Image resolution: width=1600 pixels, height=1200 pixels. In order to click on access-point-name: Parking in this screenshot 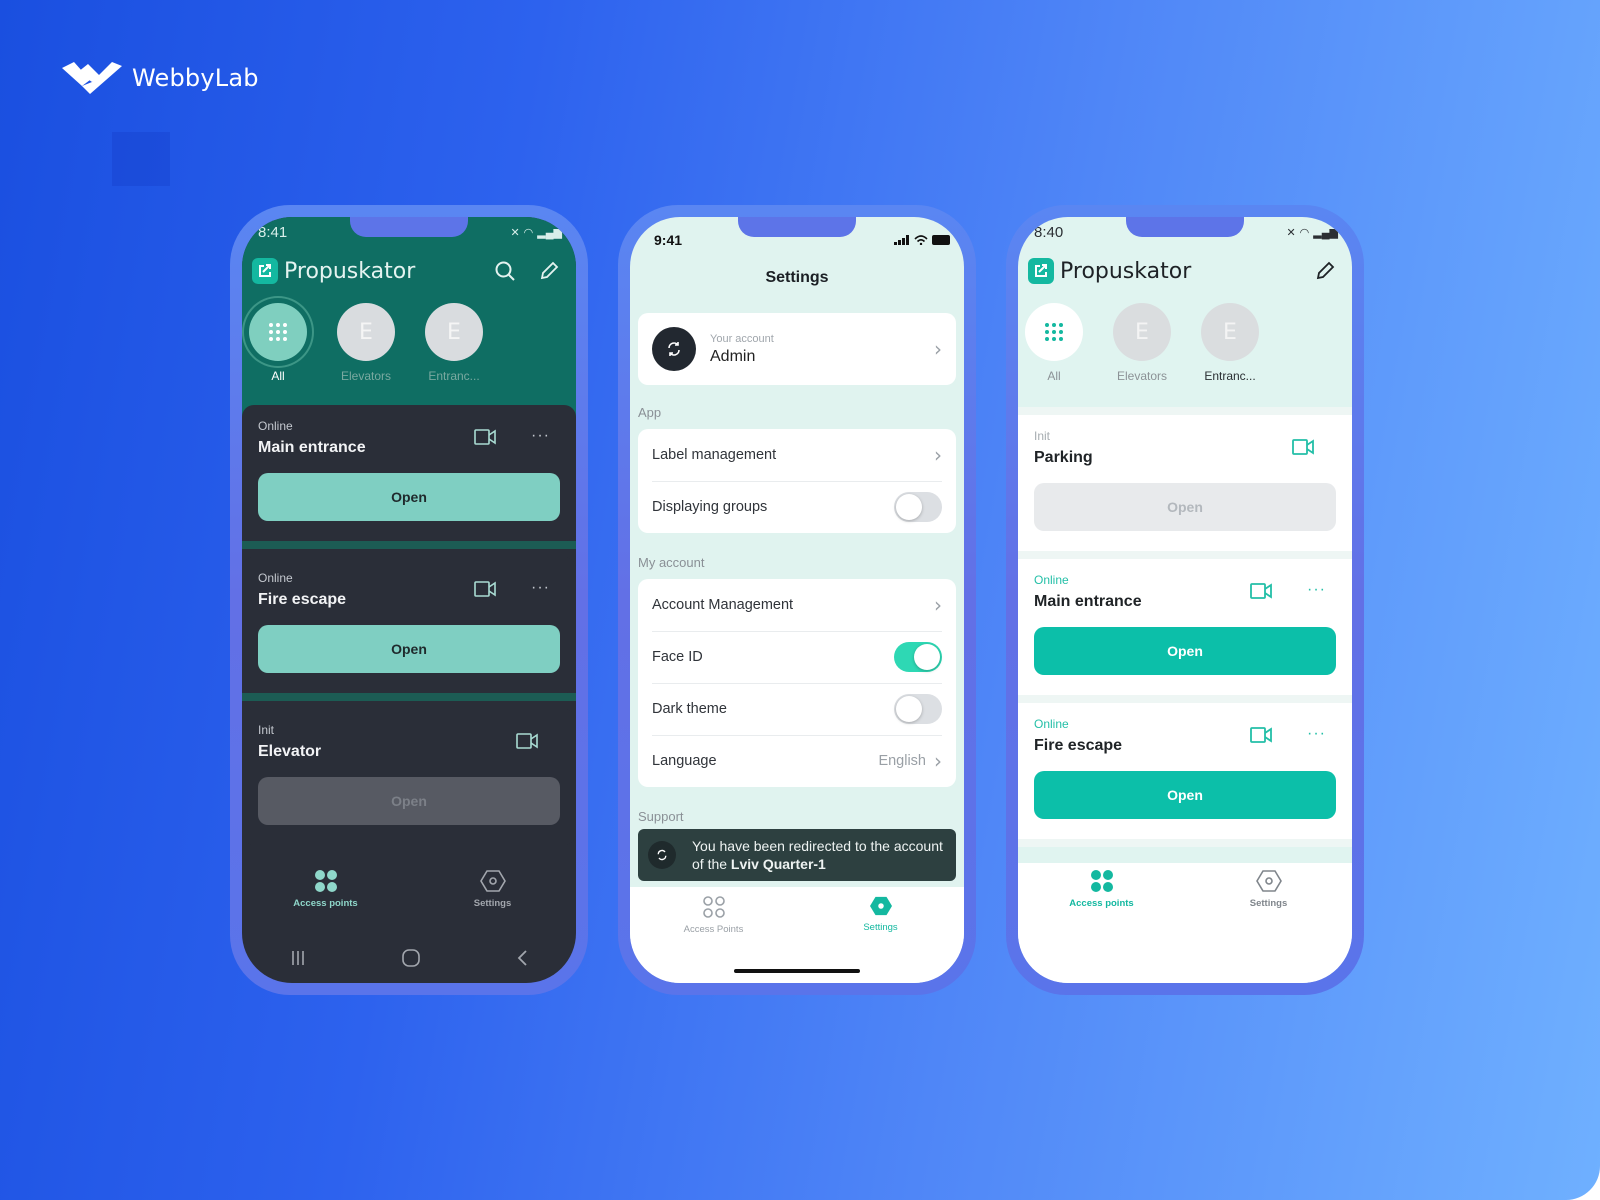, I will do `click(1063, 457)`.